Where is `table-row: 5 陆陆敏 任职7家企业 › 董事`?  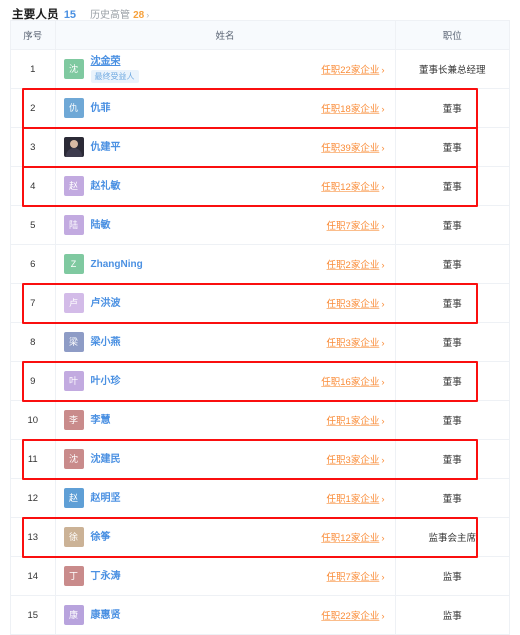
table-row: 5 陆陆敏 任职7家企业 › 董事 is located at coordinates (260, 225).